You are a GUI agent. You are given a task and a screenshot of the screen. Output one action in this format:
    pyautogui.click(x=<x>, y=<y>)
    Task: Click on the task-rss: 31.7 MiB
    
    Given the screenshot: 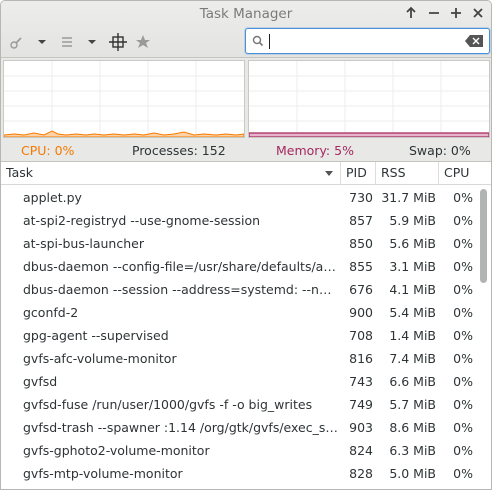 What is the action you would take?
    pyautogui.click(x=408, y=197)
    